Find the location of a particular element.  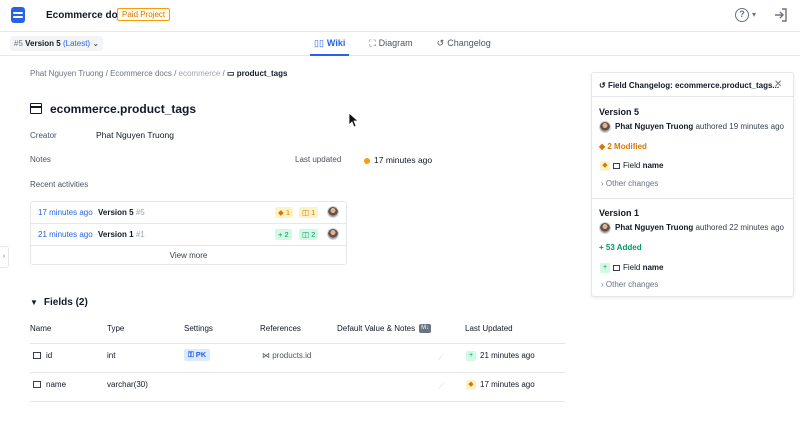

markdown-icon: M↓ is located at coordinates (425, 329).